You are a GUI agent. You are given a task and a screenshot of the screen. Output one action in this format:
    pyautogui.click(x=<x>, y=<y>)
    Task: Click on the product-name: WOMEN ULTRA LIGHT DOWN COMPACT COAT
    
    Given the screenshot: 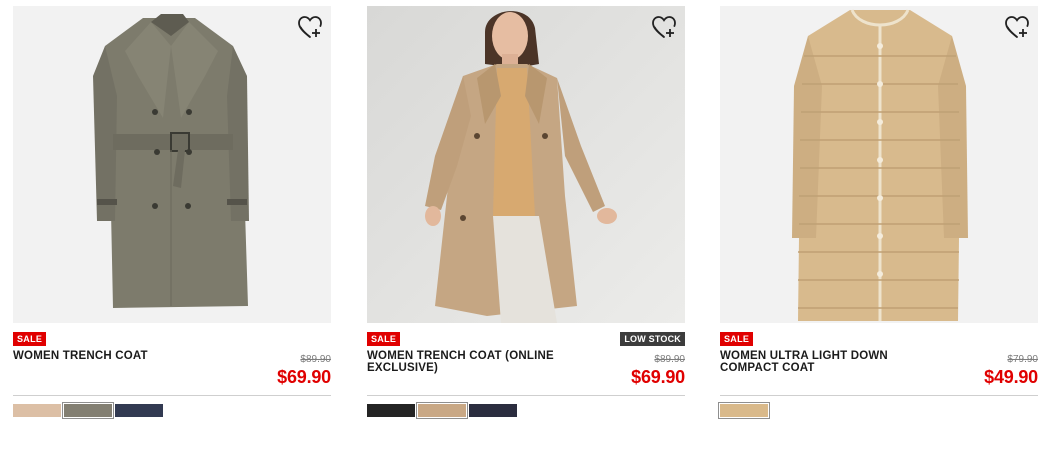 What is the action you would take?
    pyautogui.click(x=830, y=362)
    